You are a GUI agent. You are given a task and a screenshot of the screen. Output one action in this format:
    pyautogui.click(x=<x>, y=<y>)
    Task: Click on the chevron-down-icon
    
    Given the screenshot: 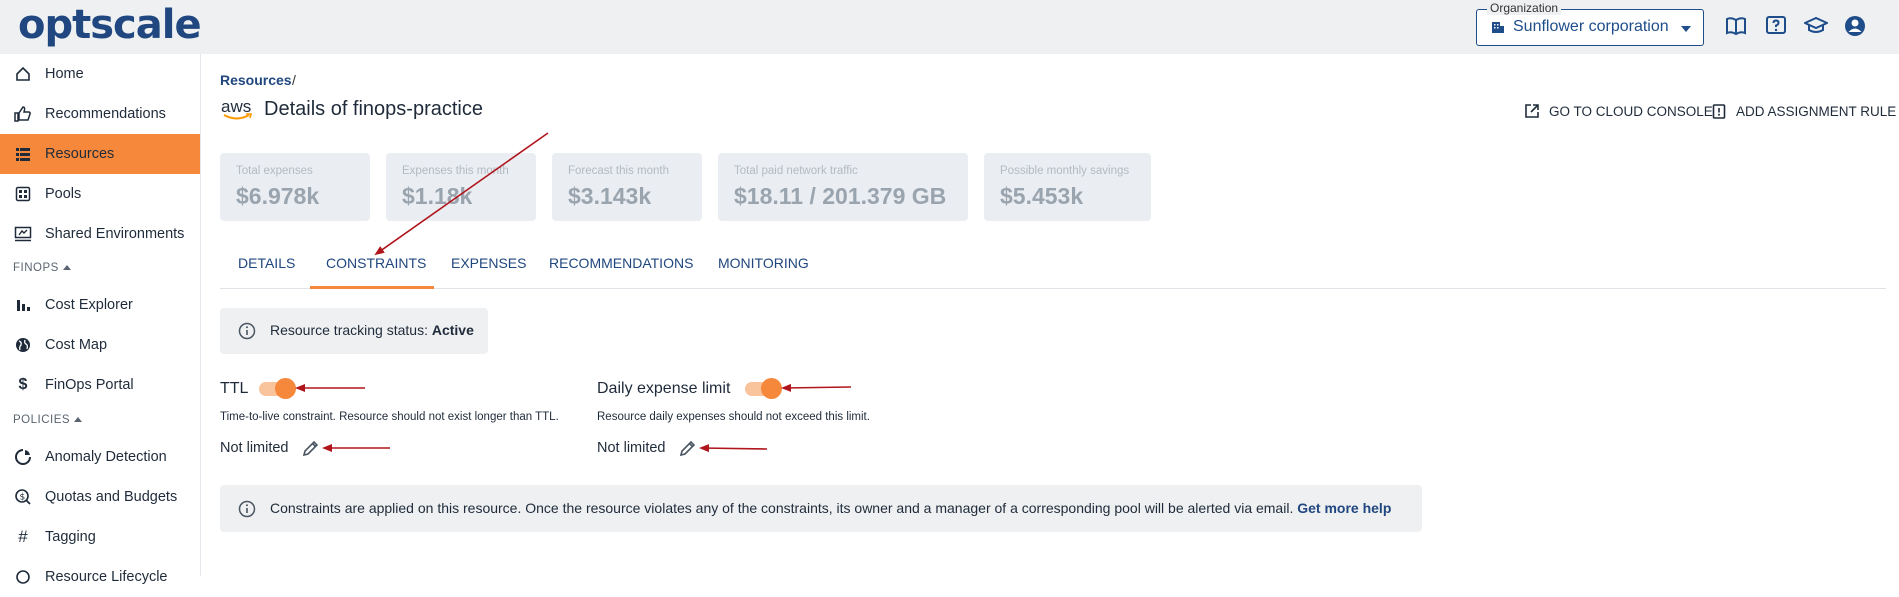 What is the action you would take?
    pyautogui.click(x=1686, y=29)
    